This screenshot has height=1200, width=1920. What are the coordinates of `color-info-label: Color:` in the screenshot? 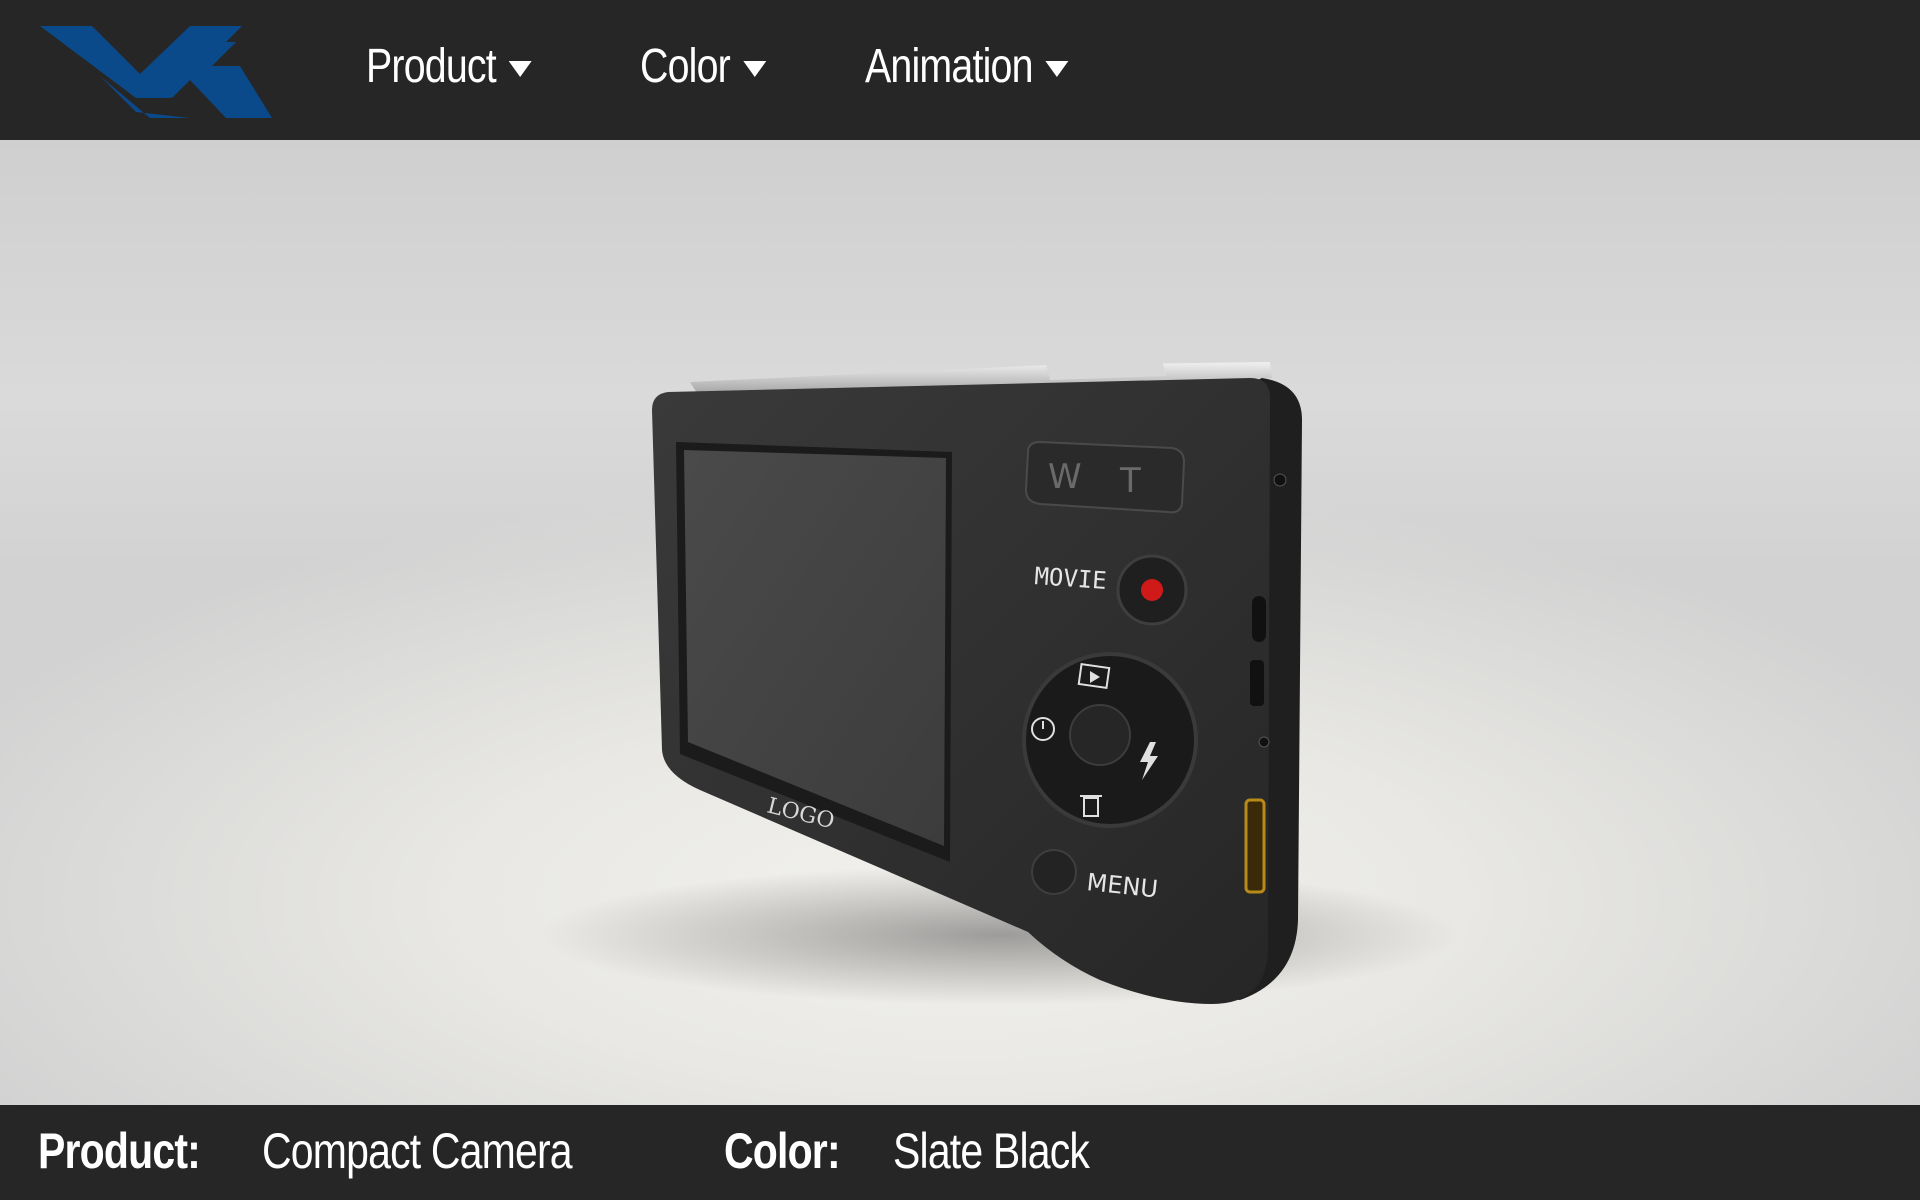 It's located at (782, 1151).